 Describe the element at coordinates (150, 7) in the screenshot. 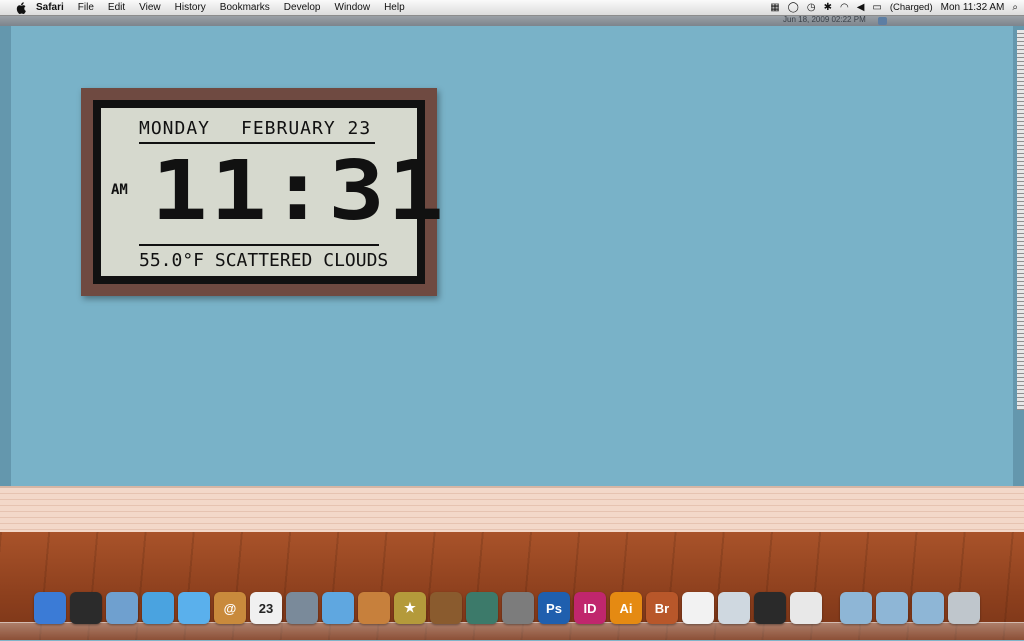

I see `menu-view: View` at that location.